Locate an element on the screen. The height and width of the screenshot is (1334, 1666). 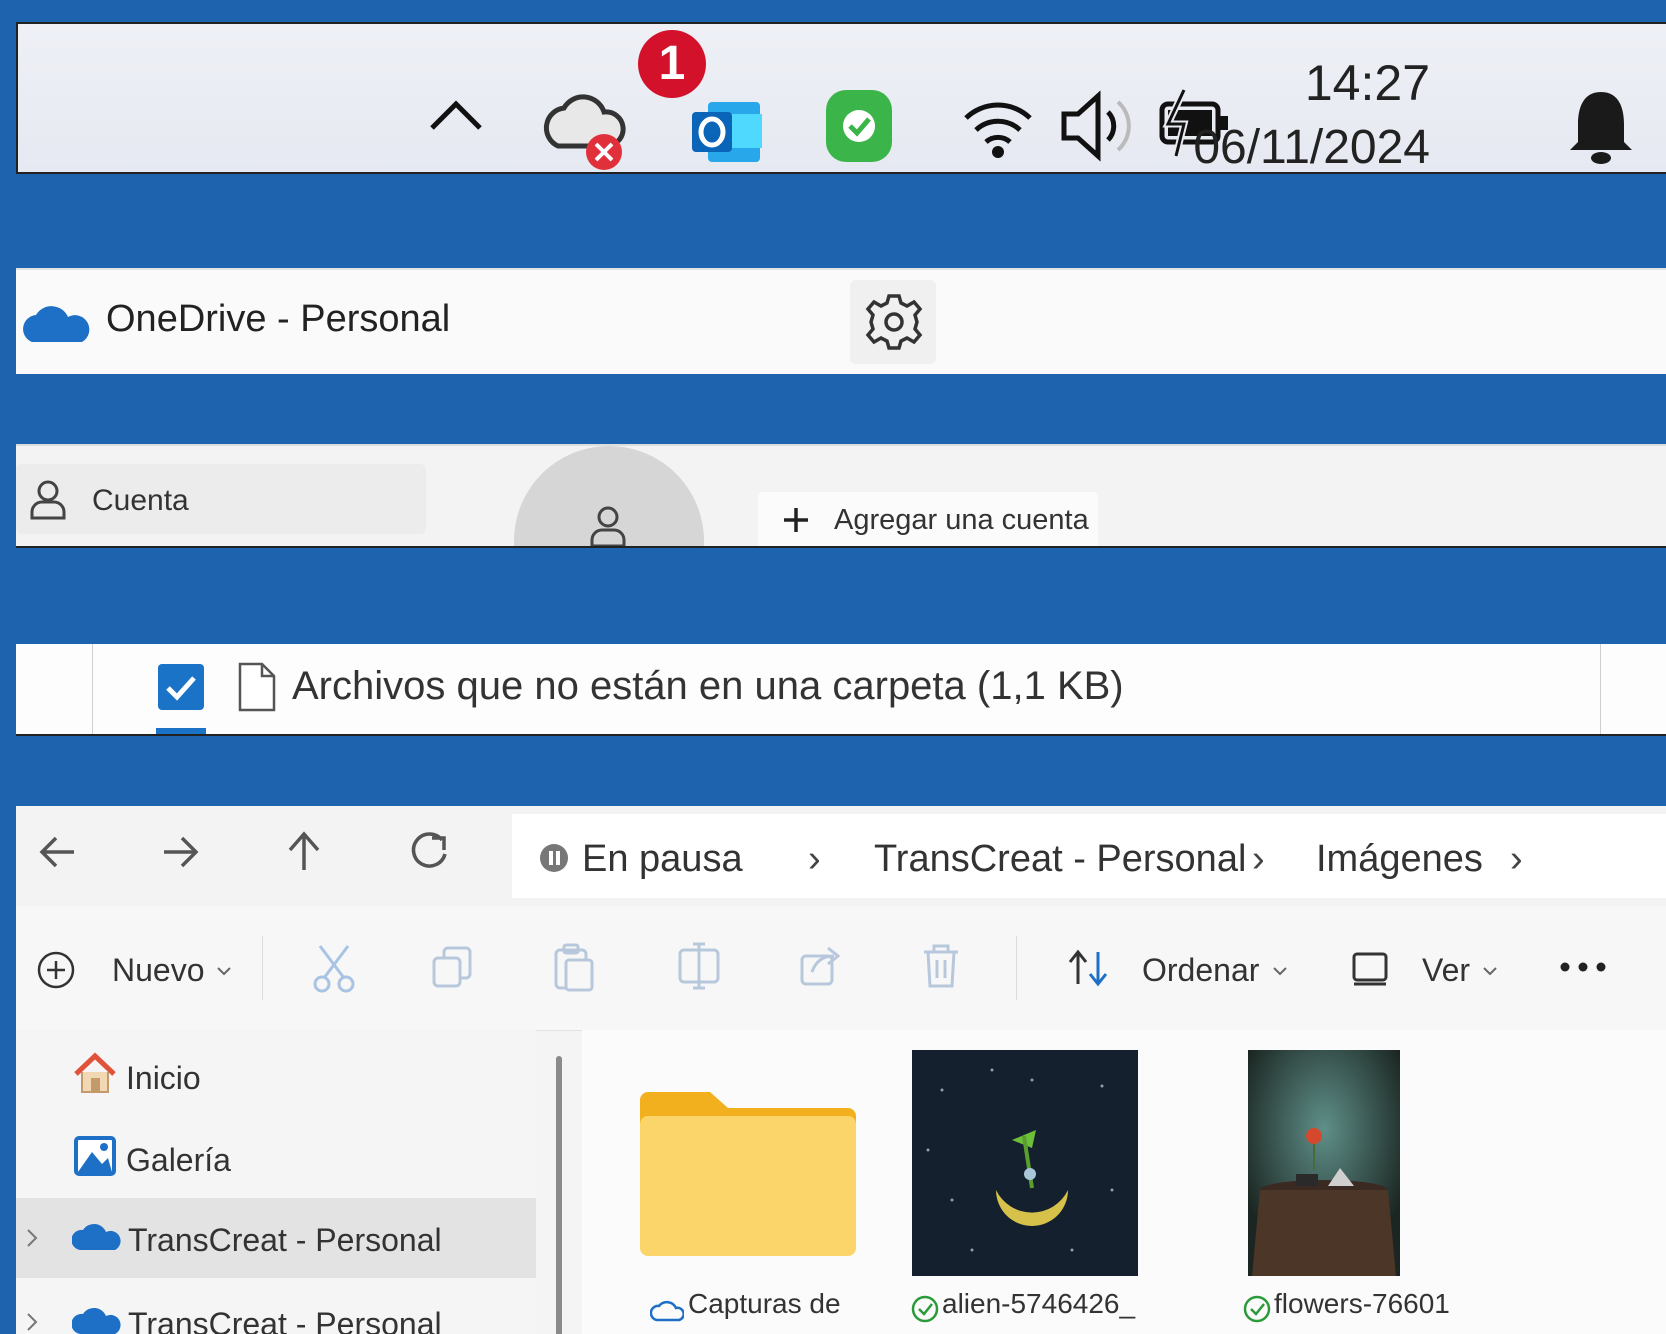
settings-button is located at coordinates (893, 322).